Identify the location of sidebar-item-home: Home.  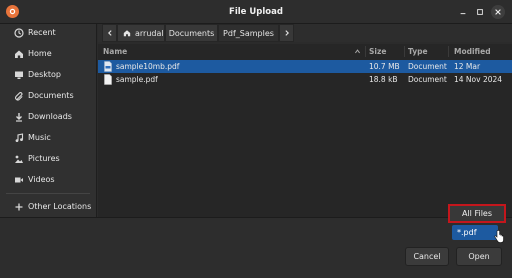
(48, 54).